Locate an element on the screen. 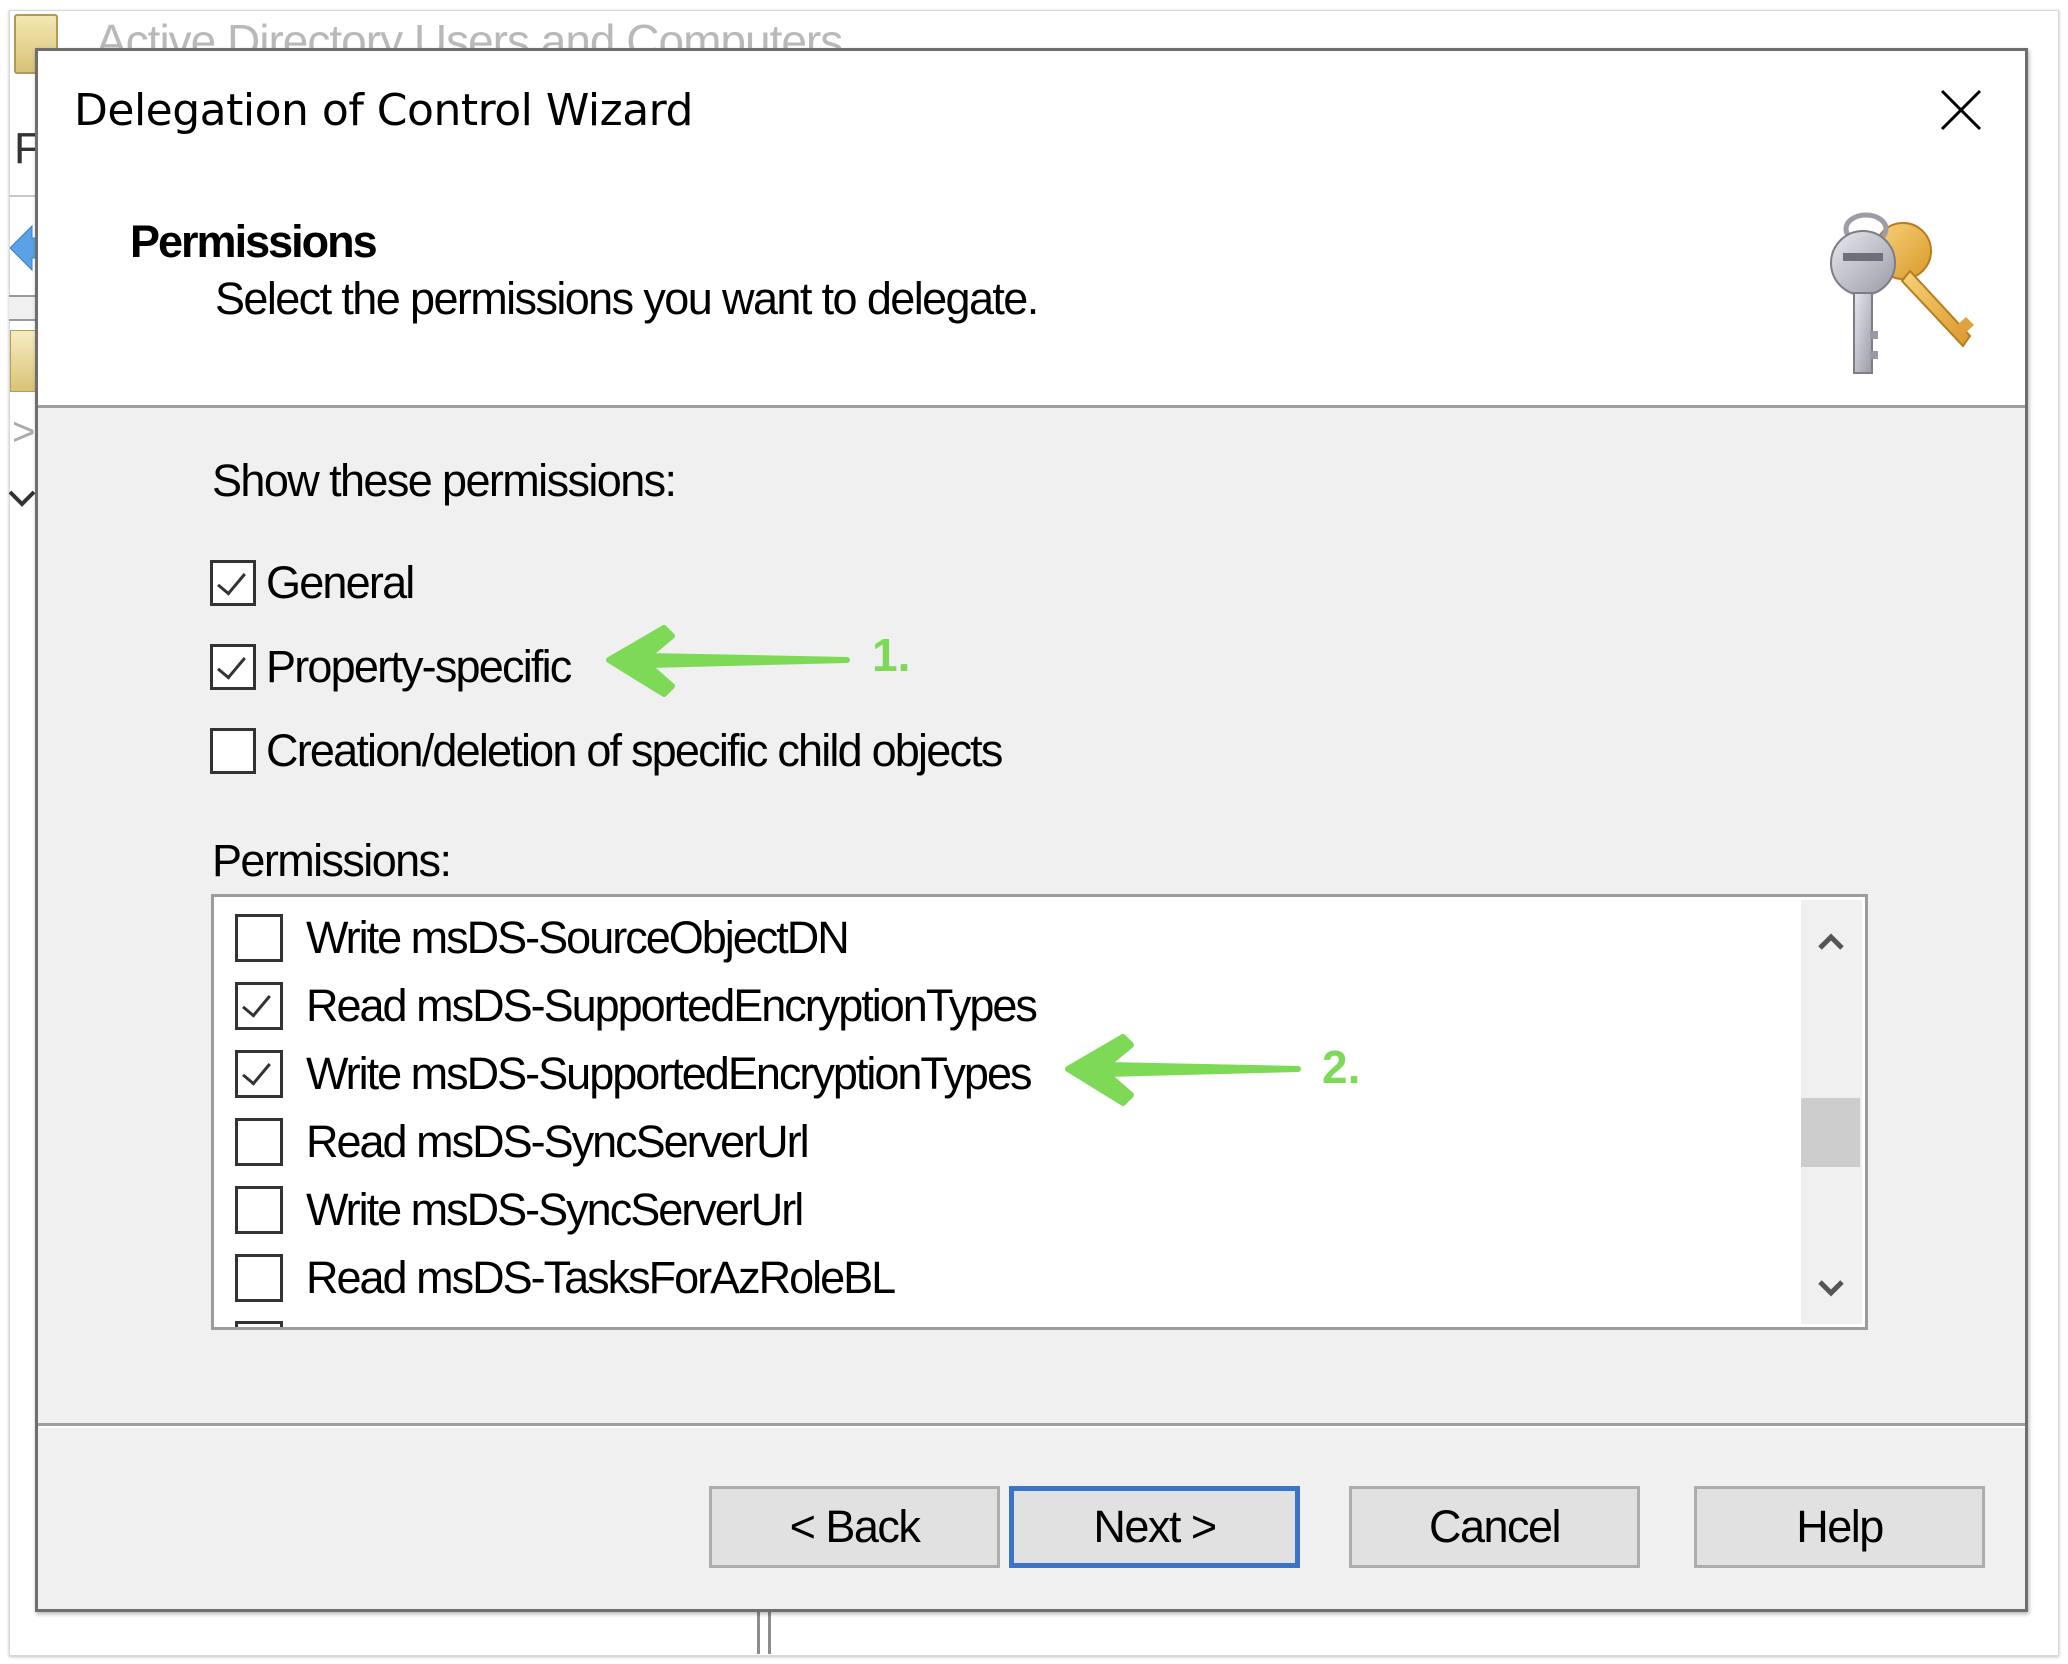 This screenshot has width=2068, height=1664. permission-label: Read msDS-SyncServerUrl is located at coordinates (558, 1141).